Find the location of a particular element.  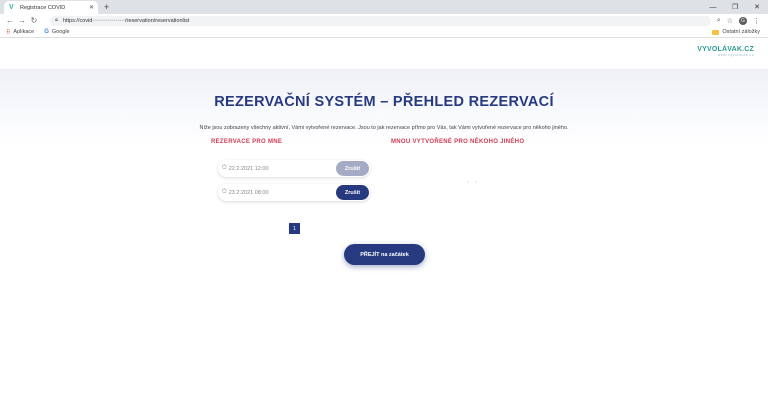

forward-arrow-icon: → is located at coordinates (22, 20).